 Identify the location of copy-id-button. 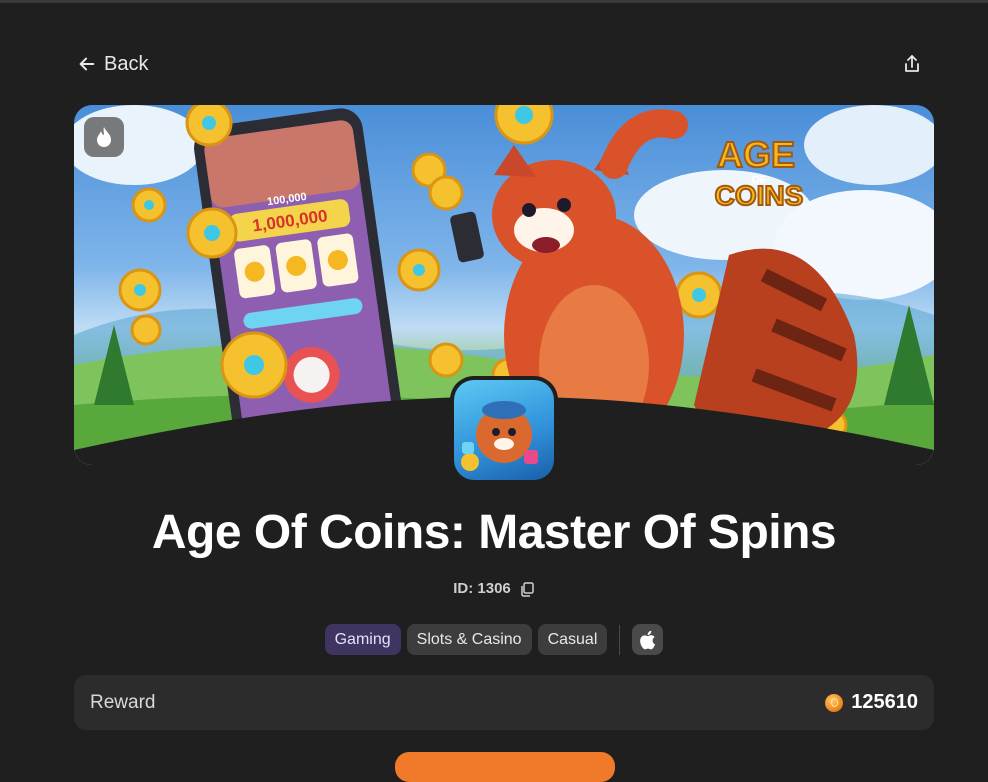
(527, 589).